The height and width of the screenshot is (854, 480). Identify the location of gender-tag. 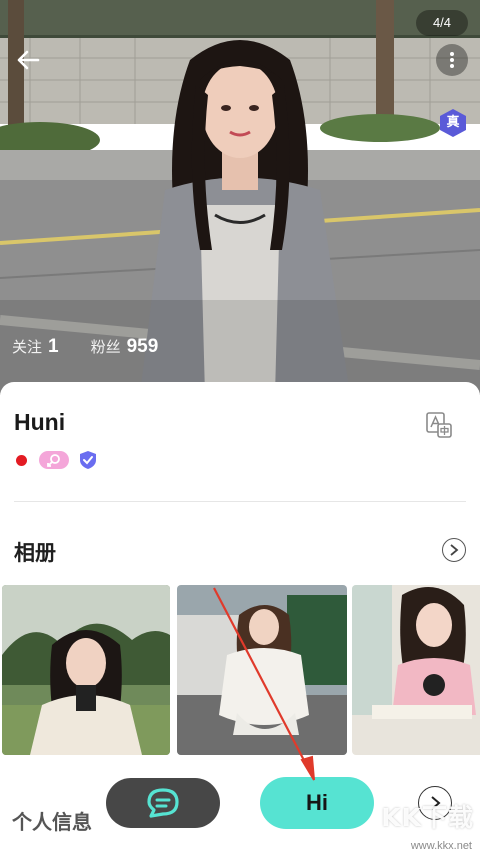
(54, 460).